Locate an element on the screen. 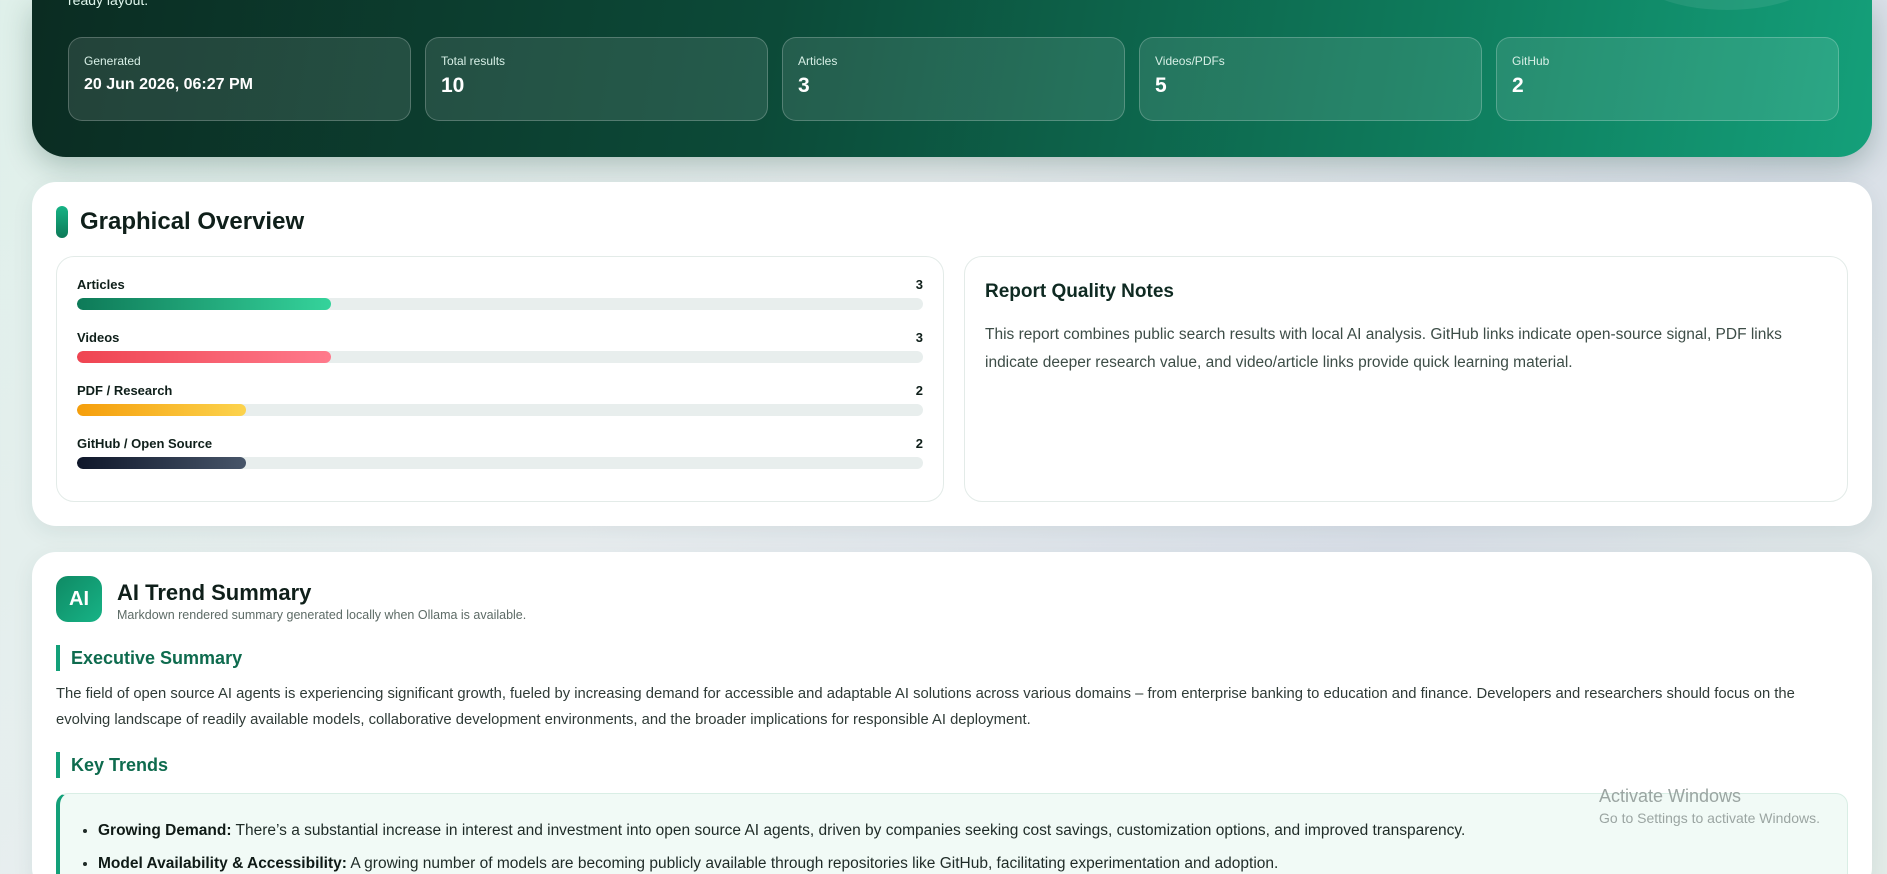 This screenshot has width=1887, height=874. hero-decoration is located at coordinates (1727, 5).